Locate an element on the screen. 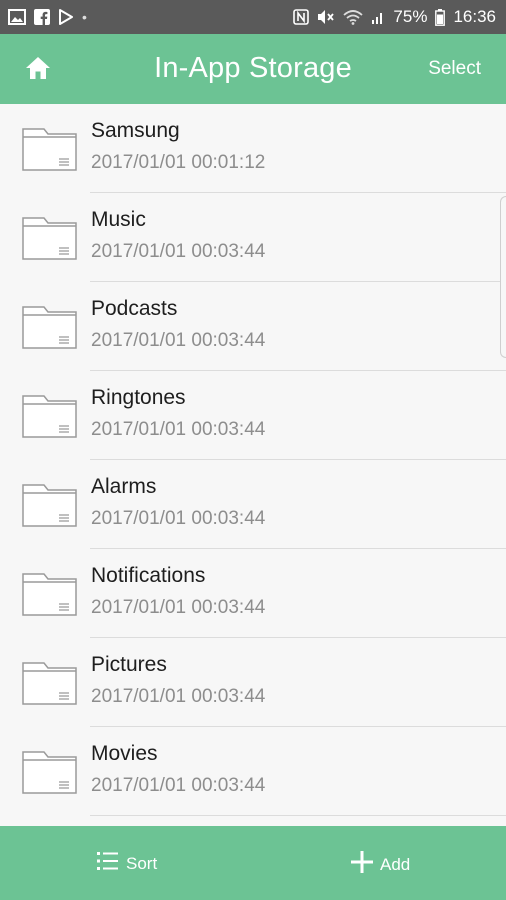 The height and width of the screenshot is (900, 506). sort-button: Sort is located at coordinates (126, 863).